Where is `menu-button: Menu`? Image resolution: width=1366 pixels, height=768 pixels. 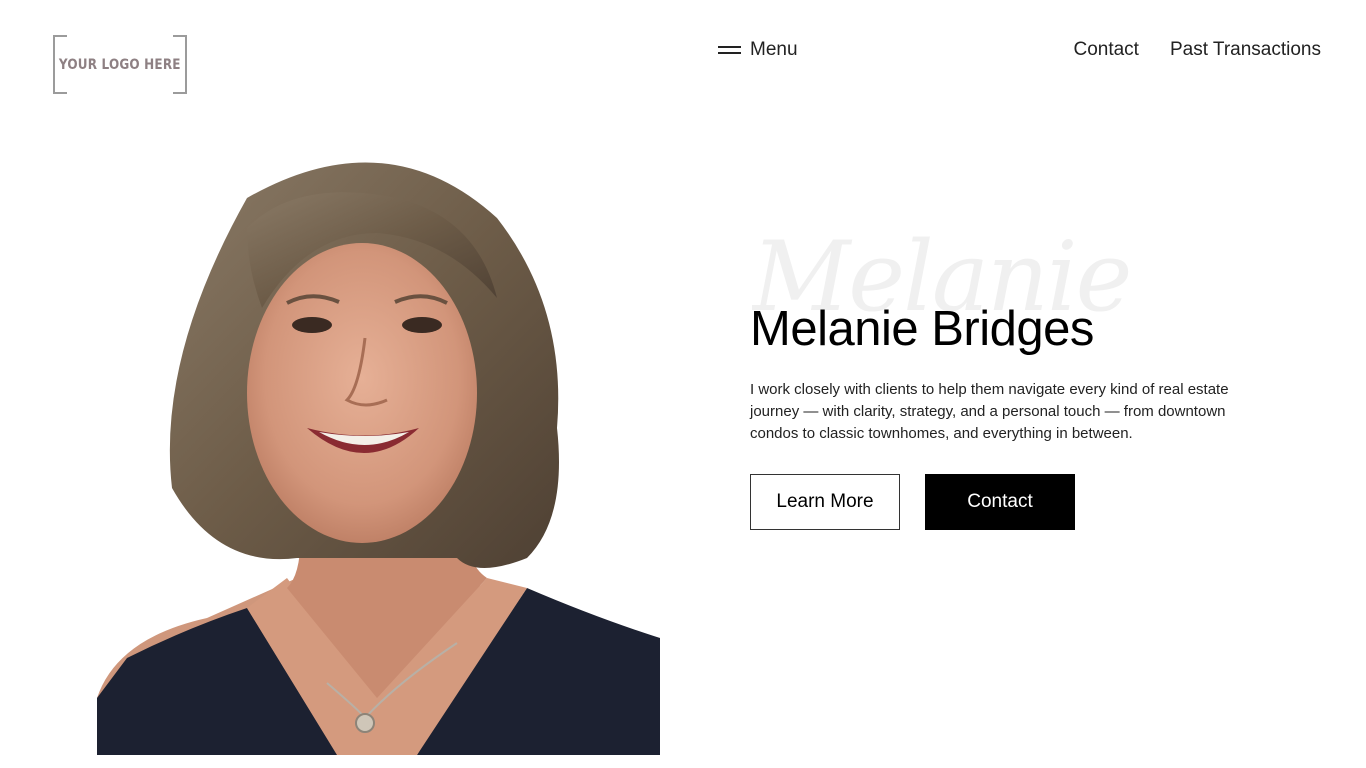
menu-button: Menu is located at coordinates (758, 50).